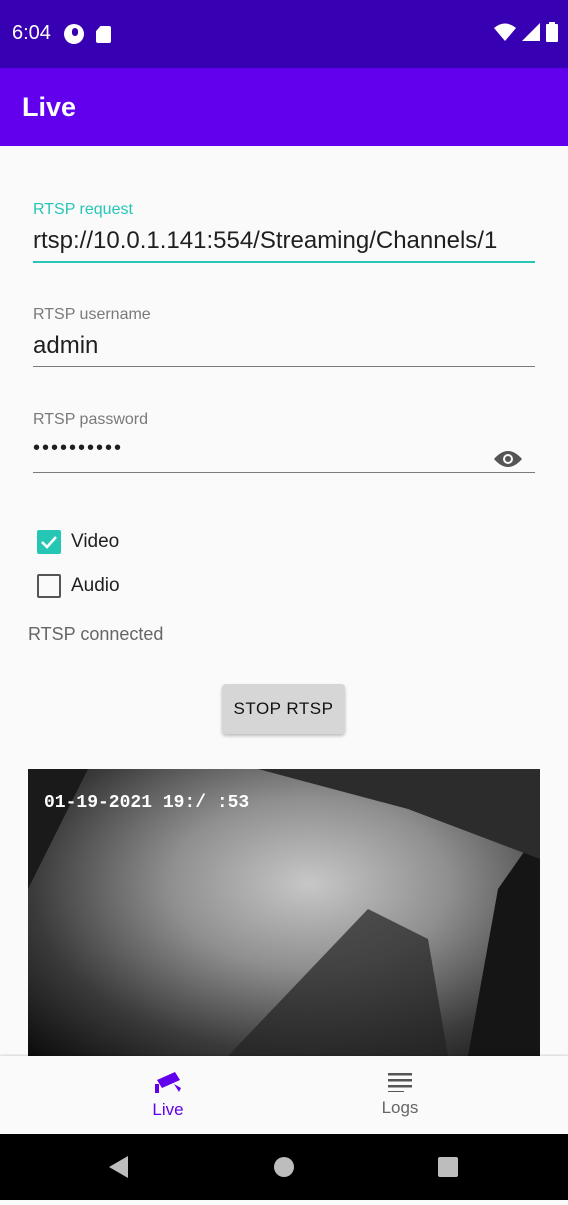 The image size is (568, 1205). Describe the element at coordinates (31, 33) in the screenshot. I see `status-time: 6:04` at that location.